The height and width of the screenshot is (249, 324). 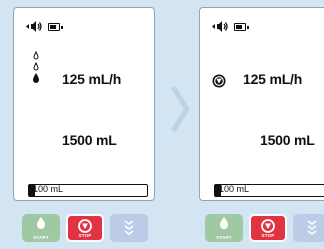 What do you see at coordinates (180, 109) in the screenshot?
I see `transition-arrow-icon` at bounding box center [180, 109].